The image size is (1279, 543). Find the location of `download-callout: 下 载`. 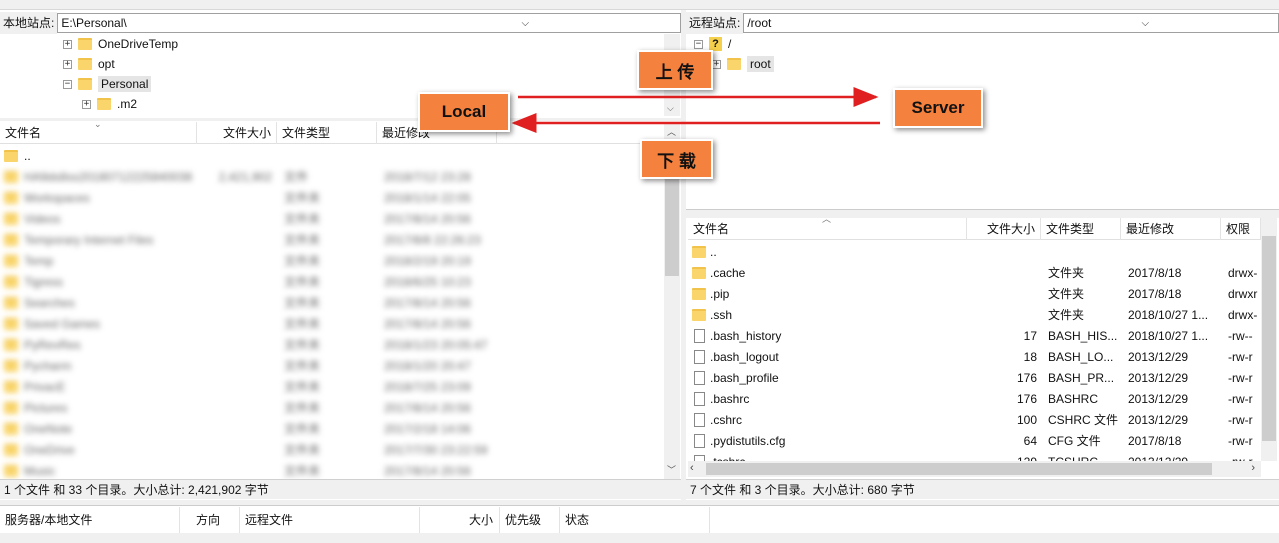

download-callout: 下 载 is located at coordinates (676, 159).